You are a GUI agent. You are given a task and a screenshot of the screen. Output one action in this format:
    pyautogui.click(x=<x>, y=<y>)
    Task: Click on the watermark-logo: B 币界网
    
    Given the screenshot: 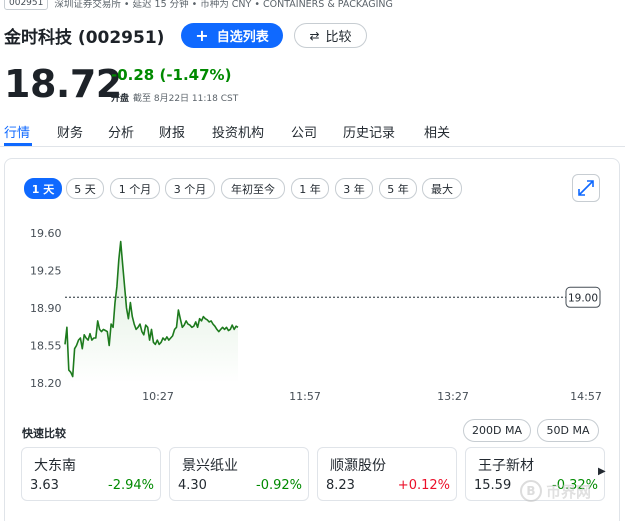 What is the action you would take?
    pyautogui.click(x=555, y=491)
    